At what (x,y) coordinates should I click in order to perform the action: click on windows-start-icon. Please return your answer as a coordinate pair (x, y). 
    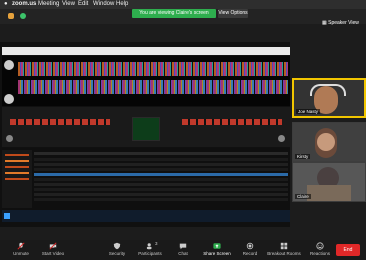
    Looking at the image, I should click on (7, 216).